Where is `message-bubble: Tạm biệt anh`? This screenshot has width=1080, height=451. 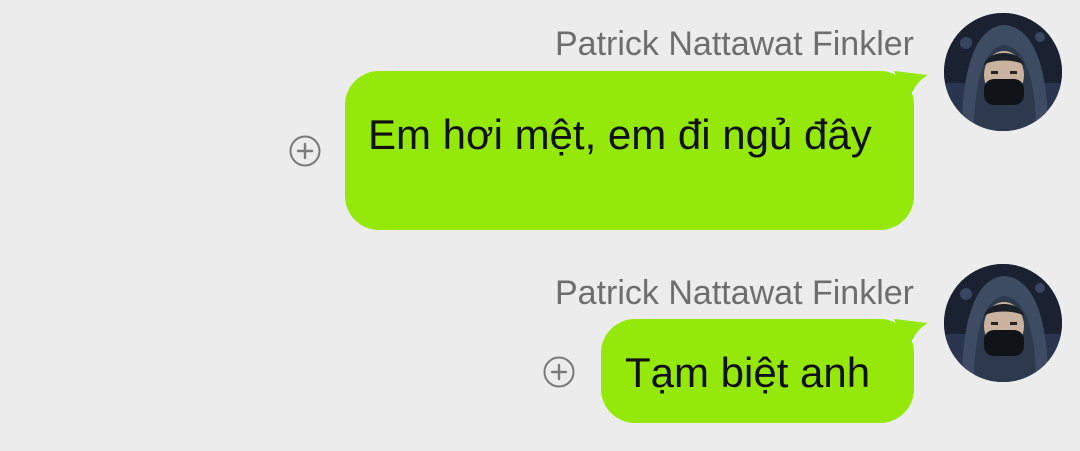 message-bubble: Tạm biệt anh is located at coordinates (764, 371).